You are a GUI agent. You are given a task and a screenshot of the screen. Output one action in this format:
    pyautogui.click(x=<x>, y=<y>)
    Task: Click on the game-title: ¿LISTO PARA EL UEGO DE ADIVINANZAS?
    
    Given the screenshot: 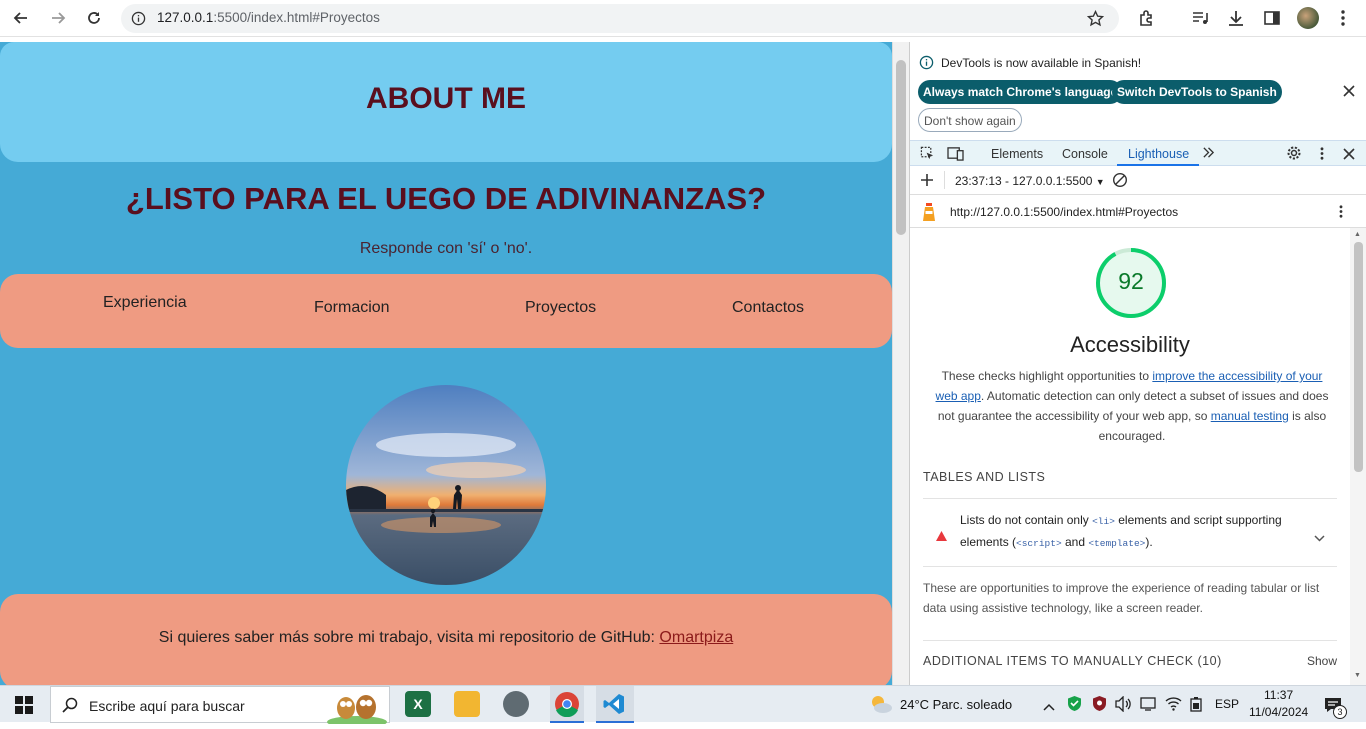 What is the action you would take?
    pyautogui.click(x=446, y=198)
    